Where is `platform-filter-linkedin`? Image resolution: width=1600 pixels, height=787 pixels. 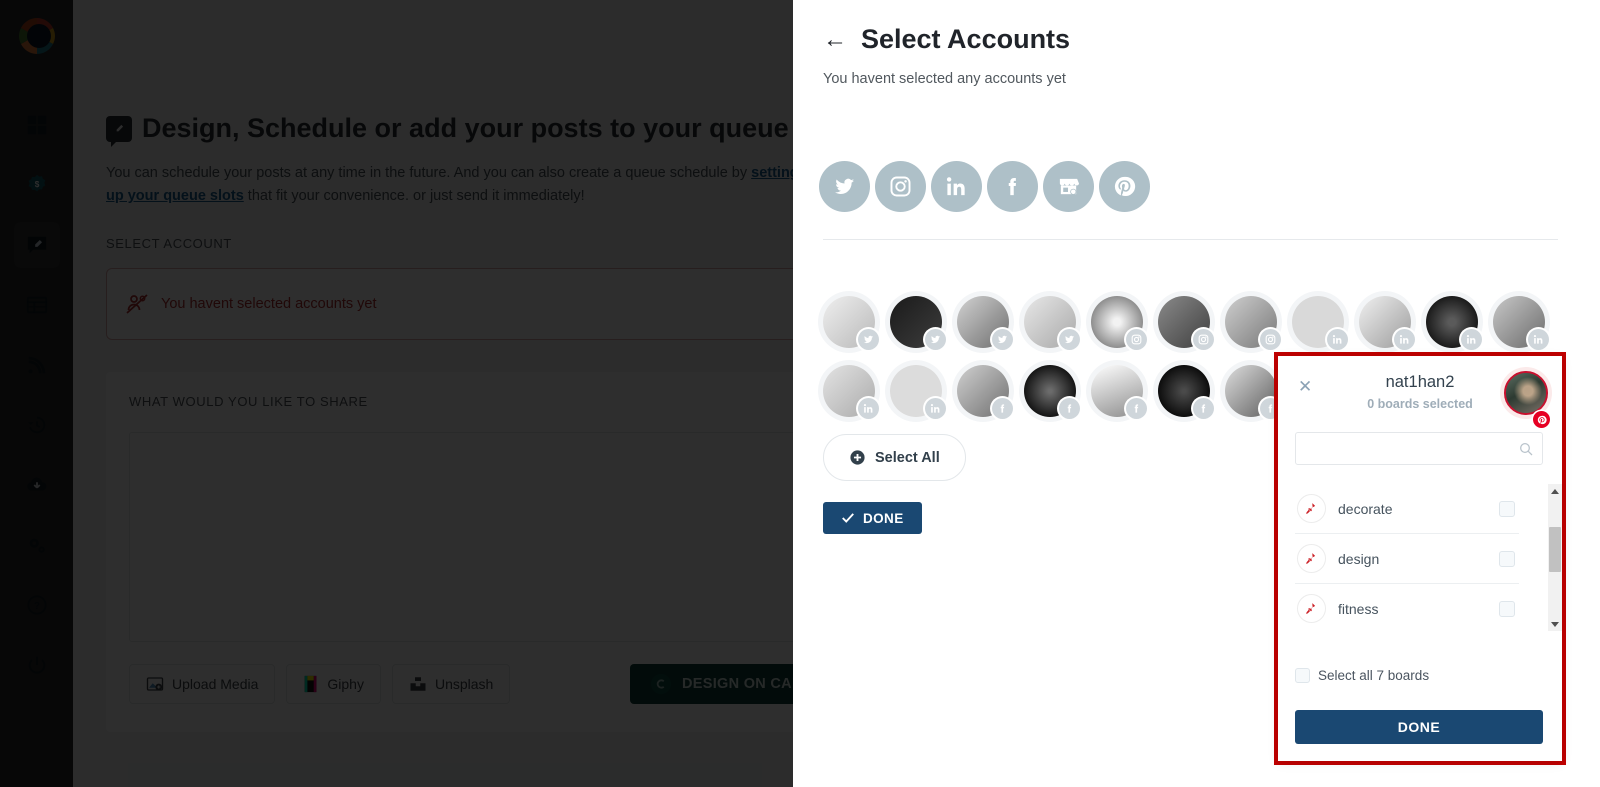
platform-filter-linkedin is located at coordinates (956, 186).